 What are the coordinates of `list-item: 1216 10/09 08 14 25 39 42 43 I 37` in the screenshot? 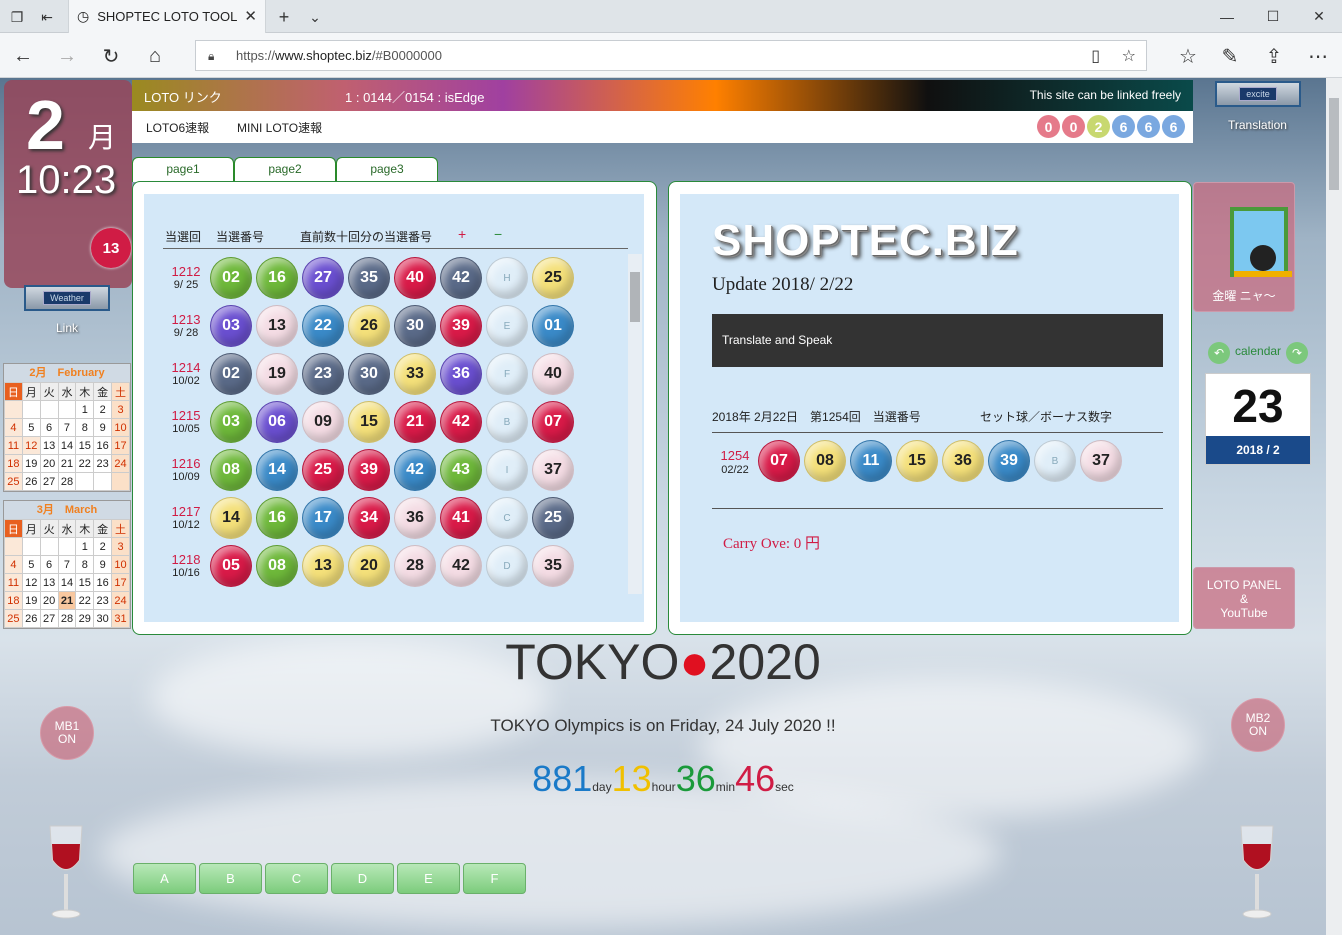 It's located at (379, 470).